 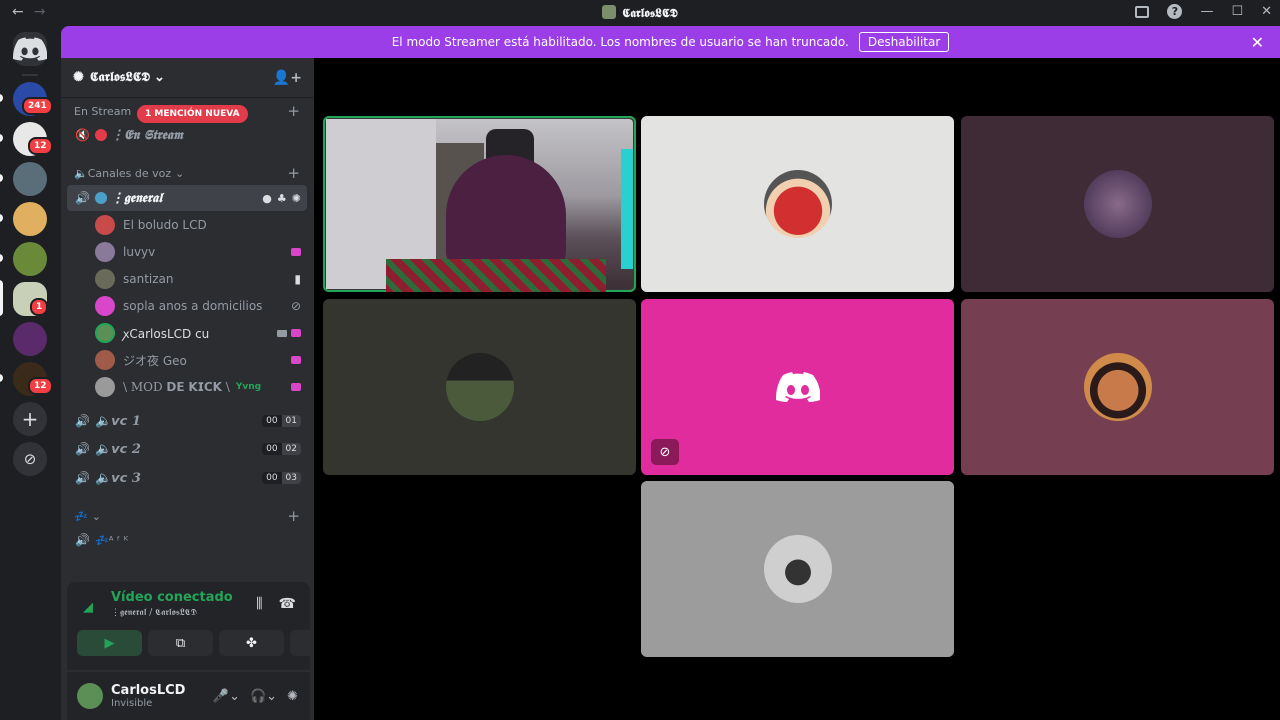 I want to click on category-afk: 💤 ⌄, so click(x=87, y=516).